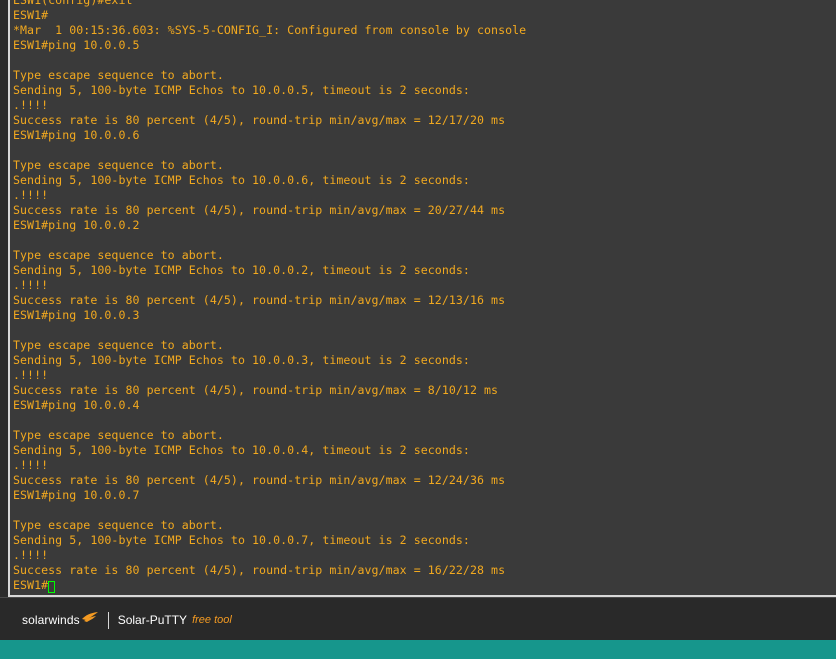 This screenshot has height=659, width=836. What do you see at coordinates (76, 405) in the screenshot?
I see `terminal-line: ESW1#ping 10.0.0.4` at bounding box center [76, 405].